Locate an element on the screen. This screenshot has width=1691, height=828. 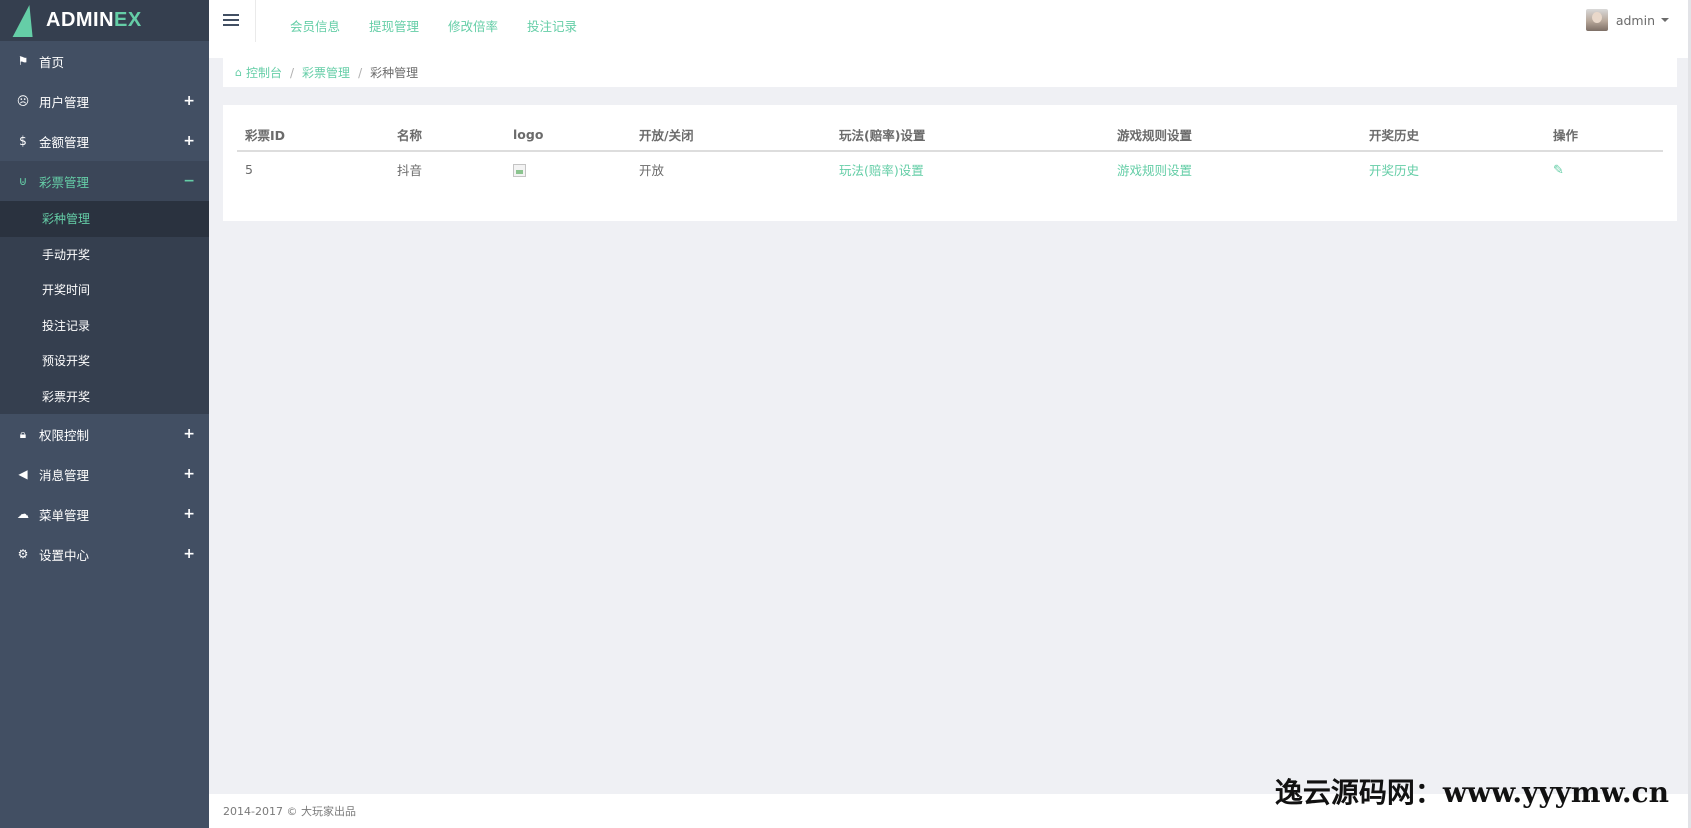
header-divider is located at coordinates (255, 21).